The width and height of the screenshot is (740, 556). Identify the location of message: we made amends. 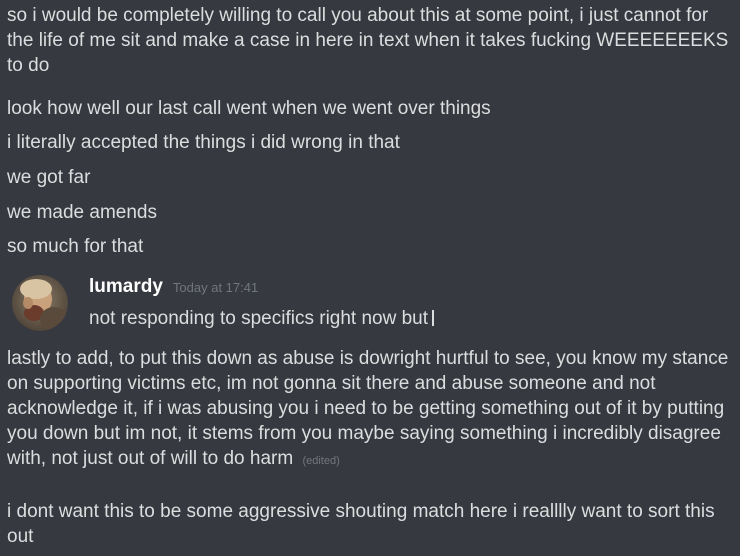
(371, 212).